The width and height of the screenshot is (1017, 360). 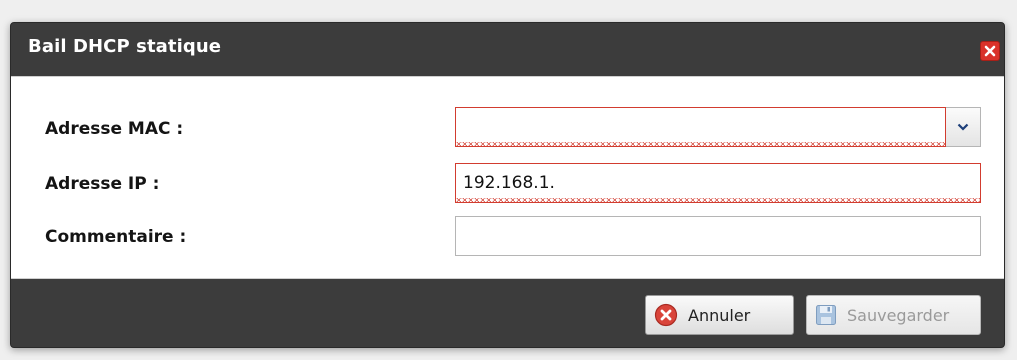 I want to click on cancel-button: Annuler, so click(x=719, y=315).